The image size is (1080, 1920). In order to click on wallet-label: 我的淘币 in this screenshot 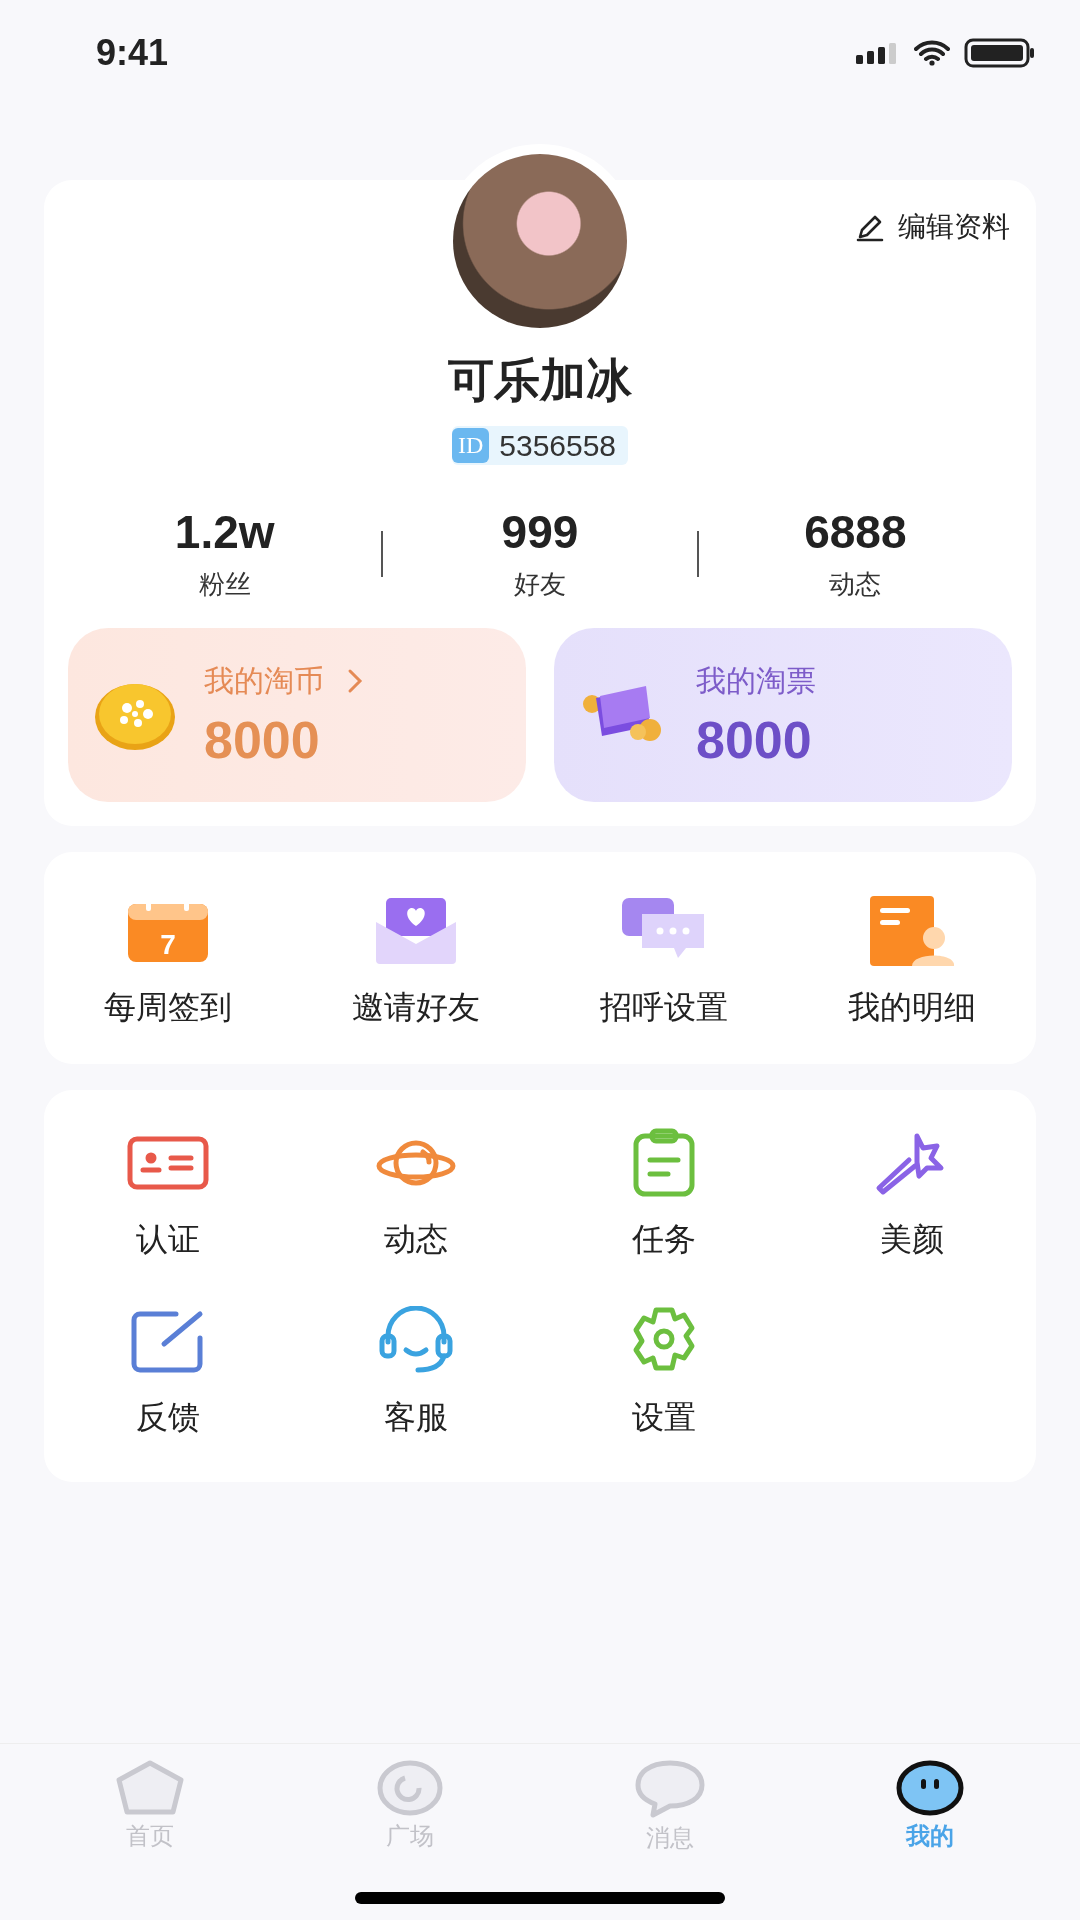, I will do `click(264, 680)`.